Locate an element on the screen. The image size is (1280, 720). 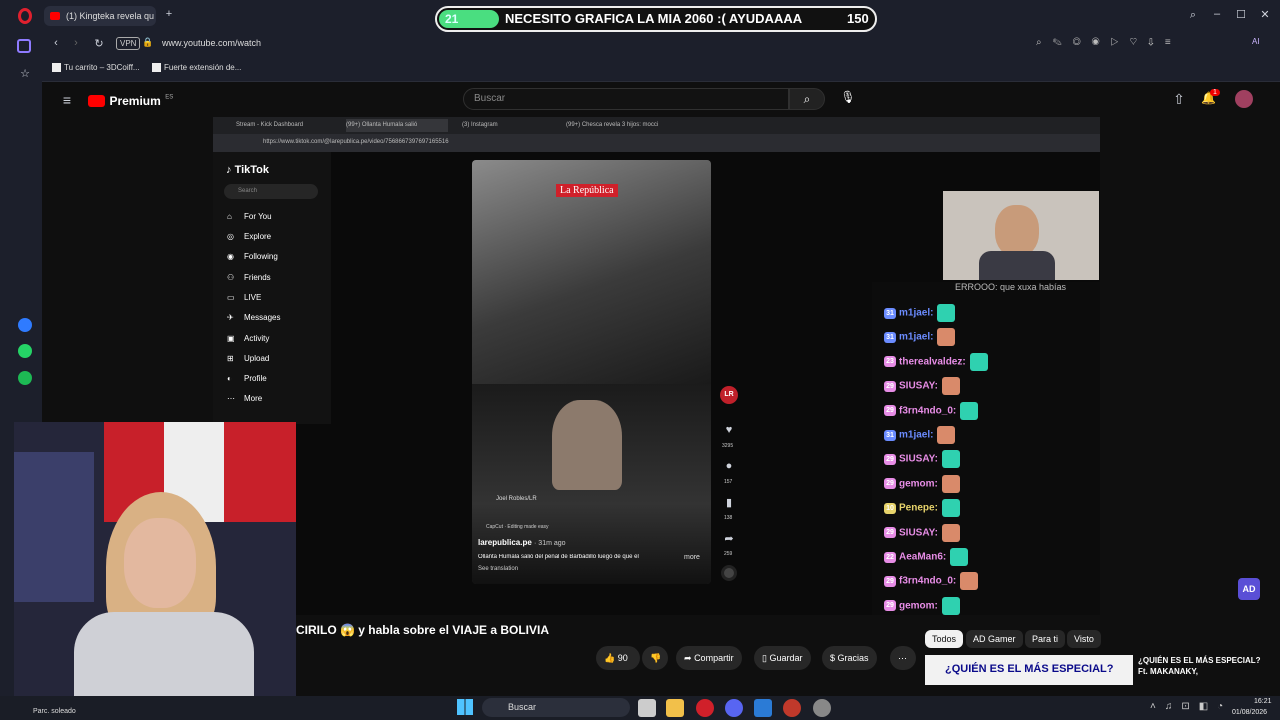
video-author: larepublica.pe · 31m ago is located at coordinates (522, 542).